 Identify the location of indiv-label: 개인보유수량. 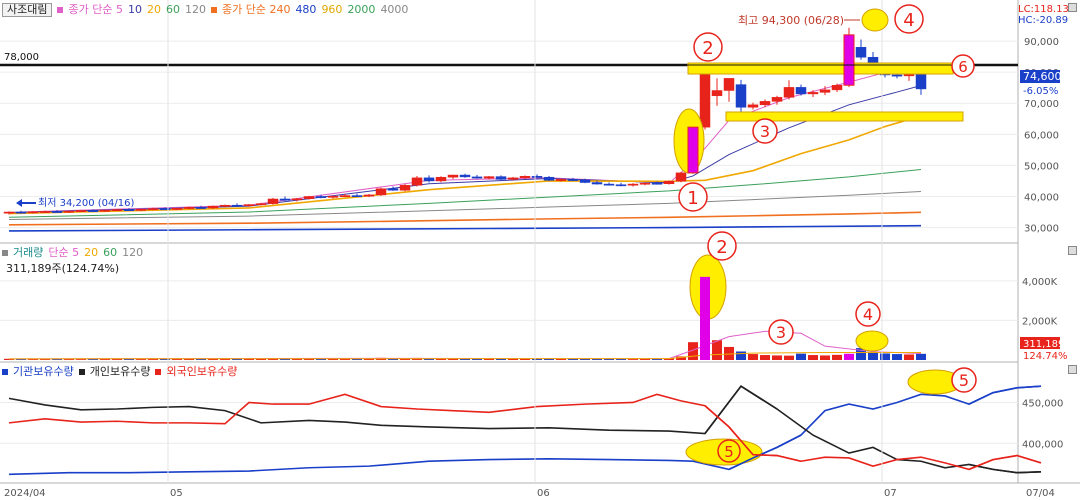
(120, 372).